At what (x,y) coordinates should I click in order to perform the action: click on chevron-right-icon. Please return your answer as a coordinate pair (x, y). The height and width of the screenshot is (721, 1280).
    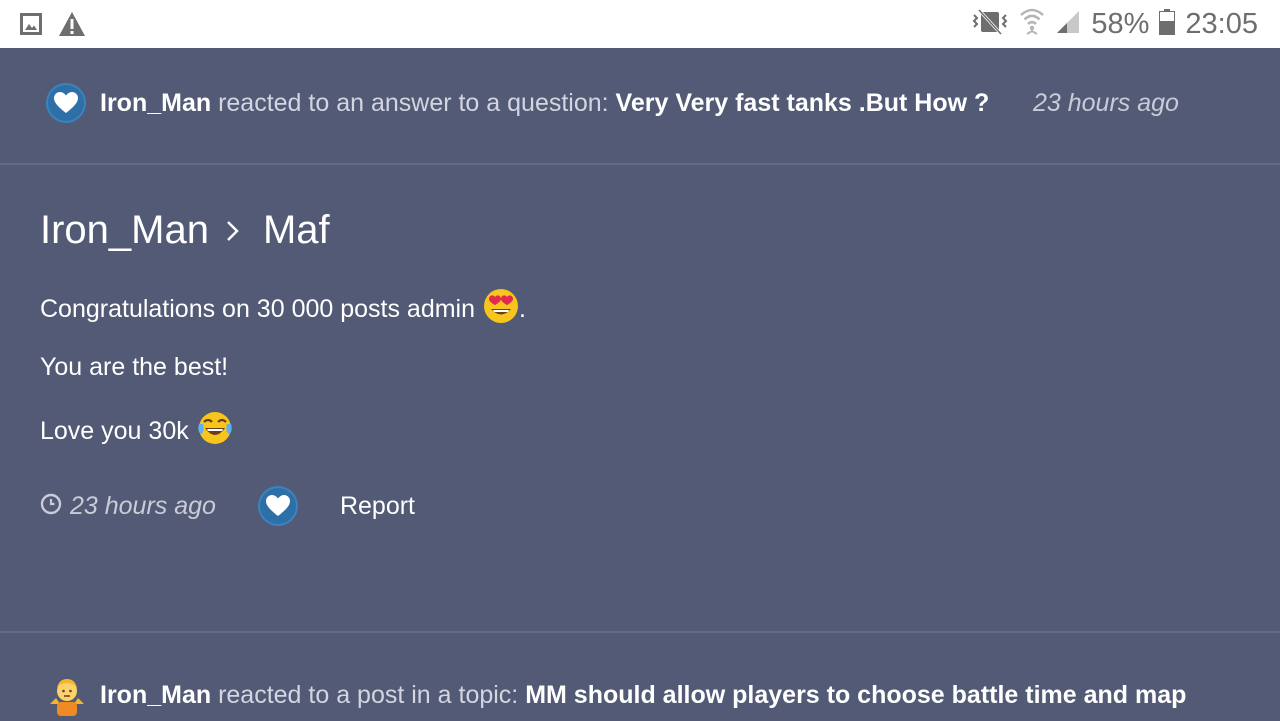
    Looking at the image, I should click on (233, 231).